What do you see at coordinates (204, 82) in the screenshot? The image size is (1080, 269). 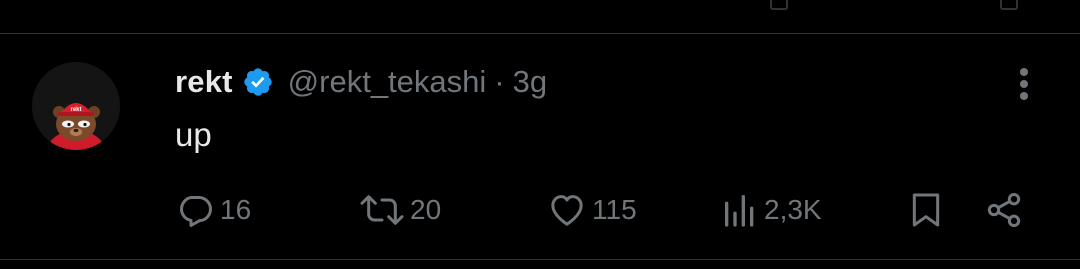 I see `author-name: rekt` at bounding box center [204, 82].